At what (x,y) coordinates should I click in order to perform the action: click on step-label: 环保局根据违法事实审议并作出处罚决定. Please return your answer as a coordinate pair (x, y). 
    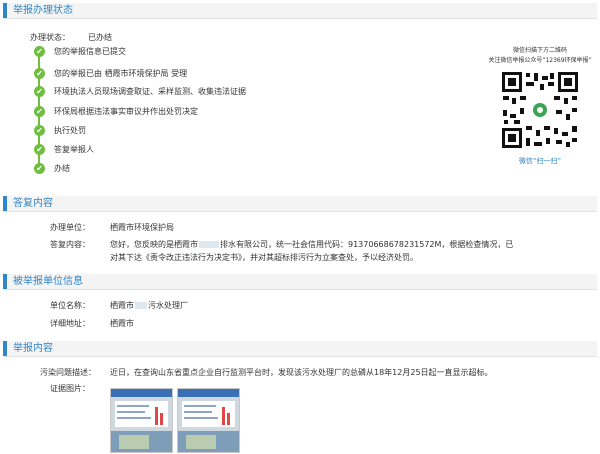
    Looking at the image, I should click on (126, 111).